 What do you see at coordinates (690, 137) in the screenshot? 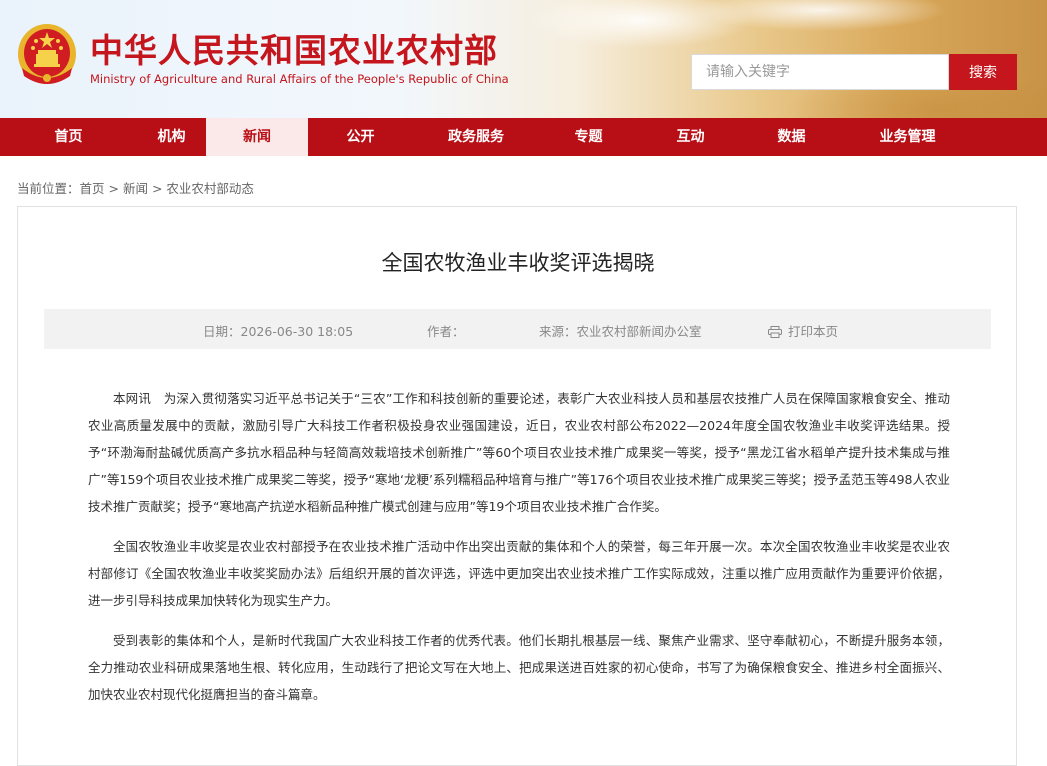
I see `nav-item-interaction: 互动` at bounding box center [690, 137].